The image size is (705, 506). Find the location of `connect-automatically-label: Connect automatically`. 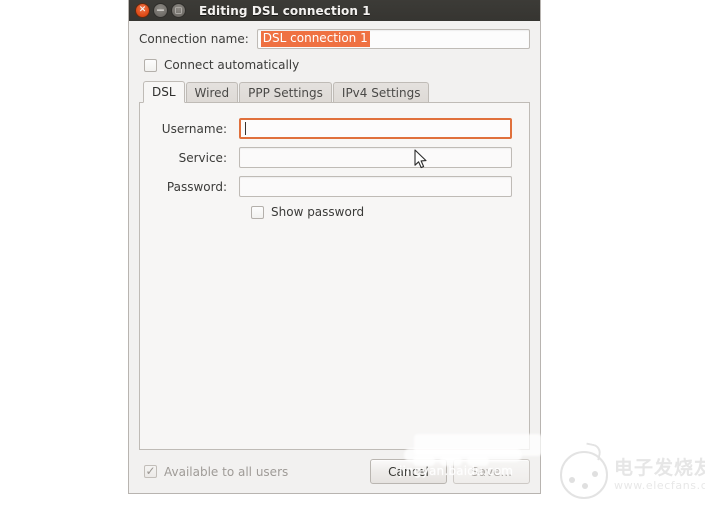

connect-automatically-label: Connect automatically is located at coordinates (232, 65).